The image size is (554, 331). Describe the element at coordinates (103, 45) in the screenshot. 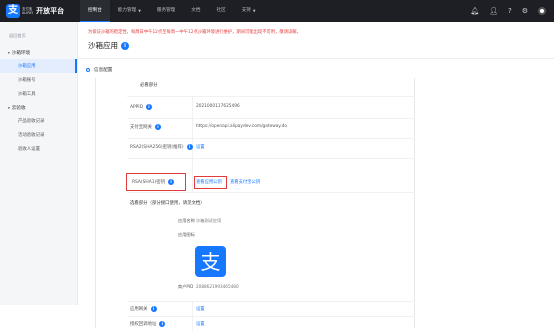

I see `page-title-text: 沙箱应用` at that location.